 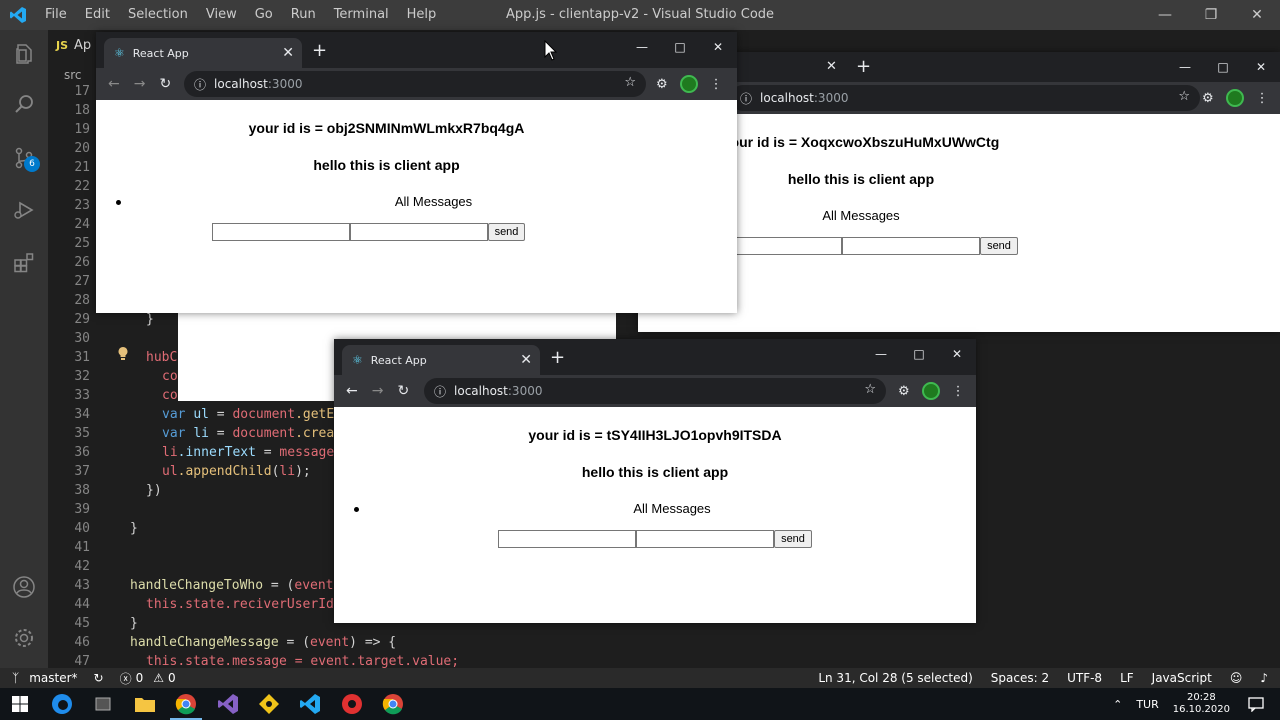 What do you see at coordinates (1264, 678) in the screenshot?
I see `bell-icon: ♪` at bounding box center [1264, 678].